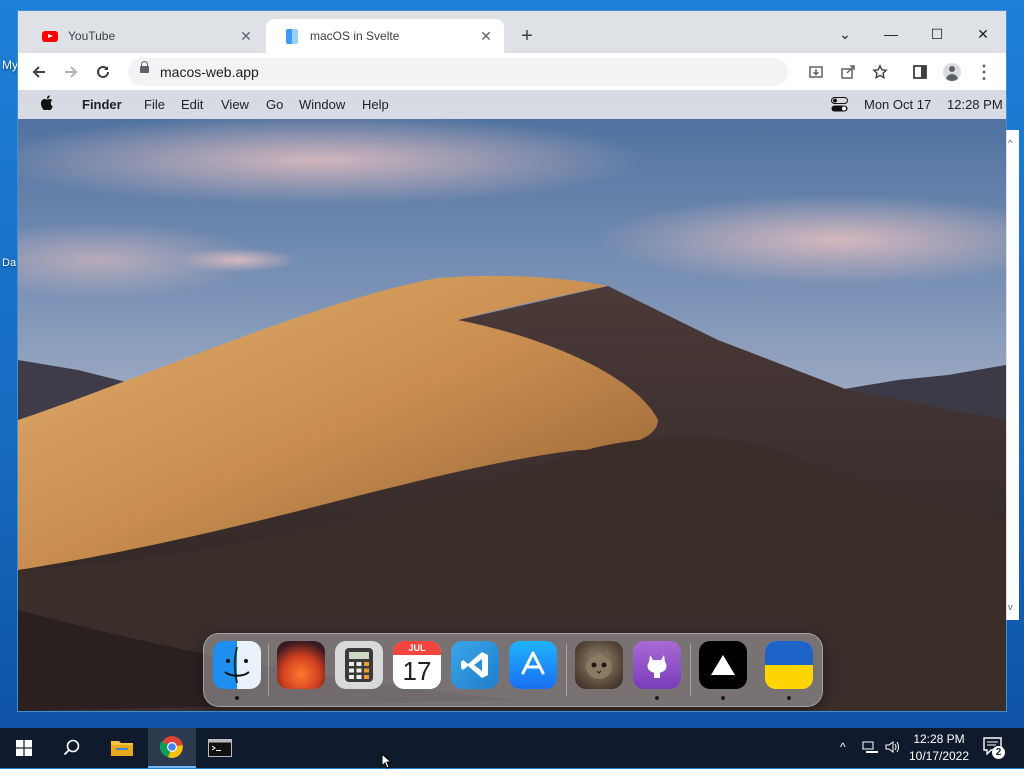 This screenshot has width=1024, height=769. What do you see at coordinates (998, 752) in the screenshot?
I see `notification-count-badge: 2` at bounding box center [998, 752].